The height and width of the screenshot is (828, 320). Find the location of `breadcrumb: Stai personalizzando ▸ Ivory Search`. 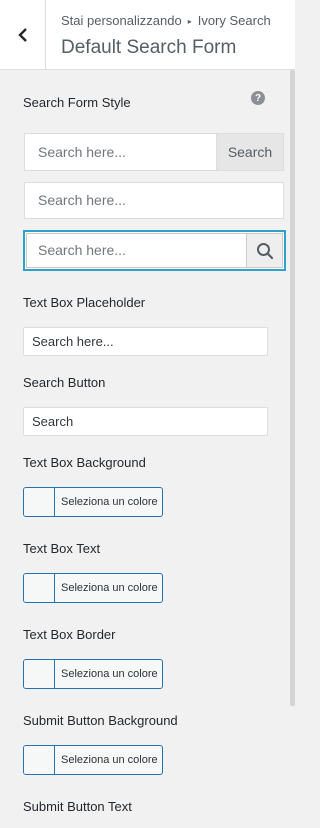

breadcrumb: Stai personalizzando ▸ Ivory Search is located at coordinates (166, 20).